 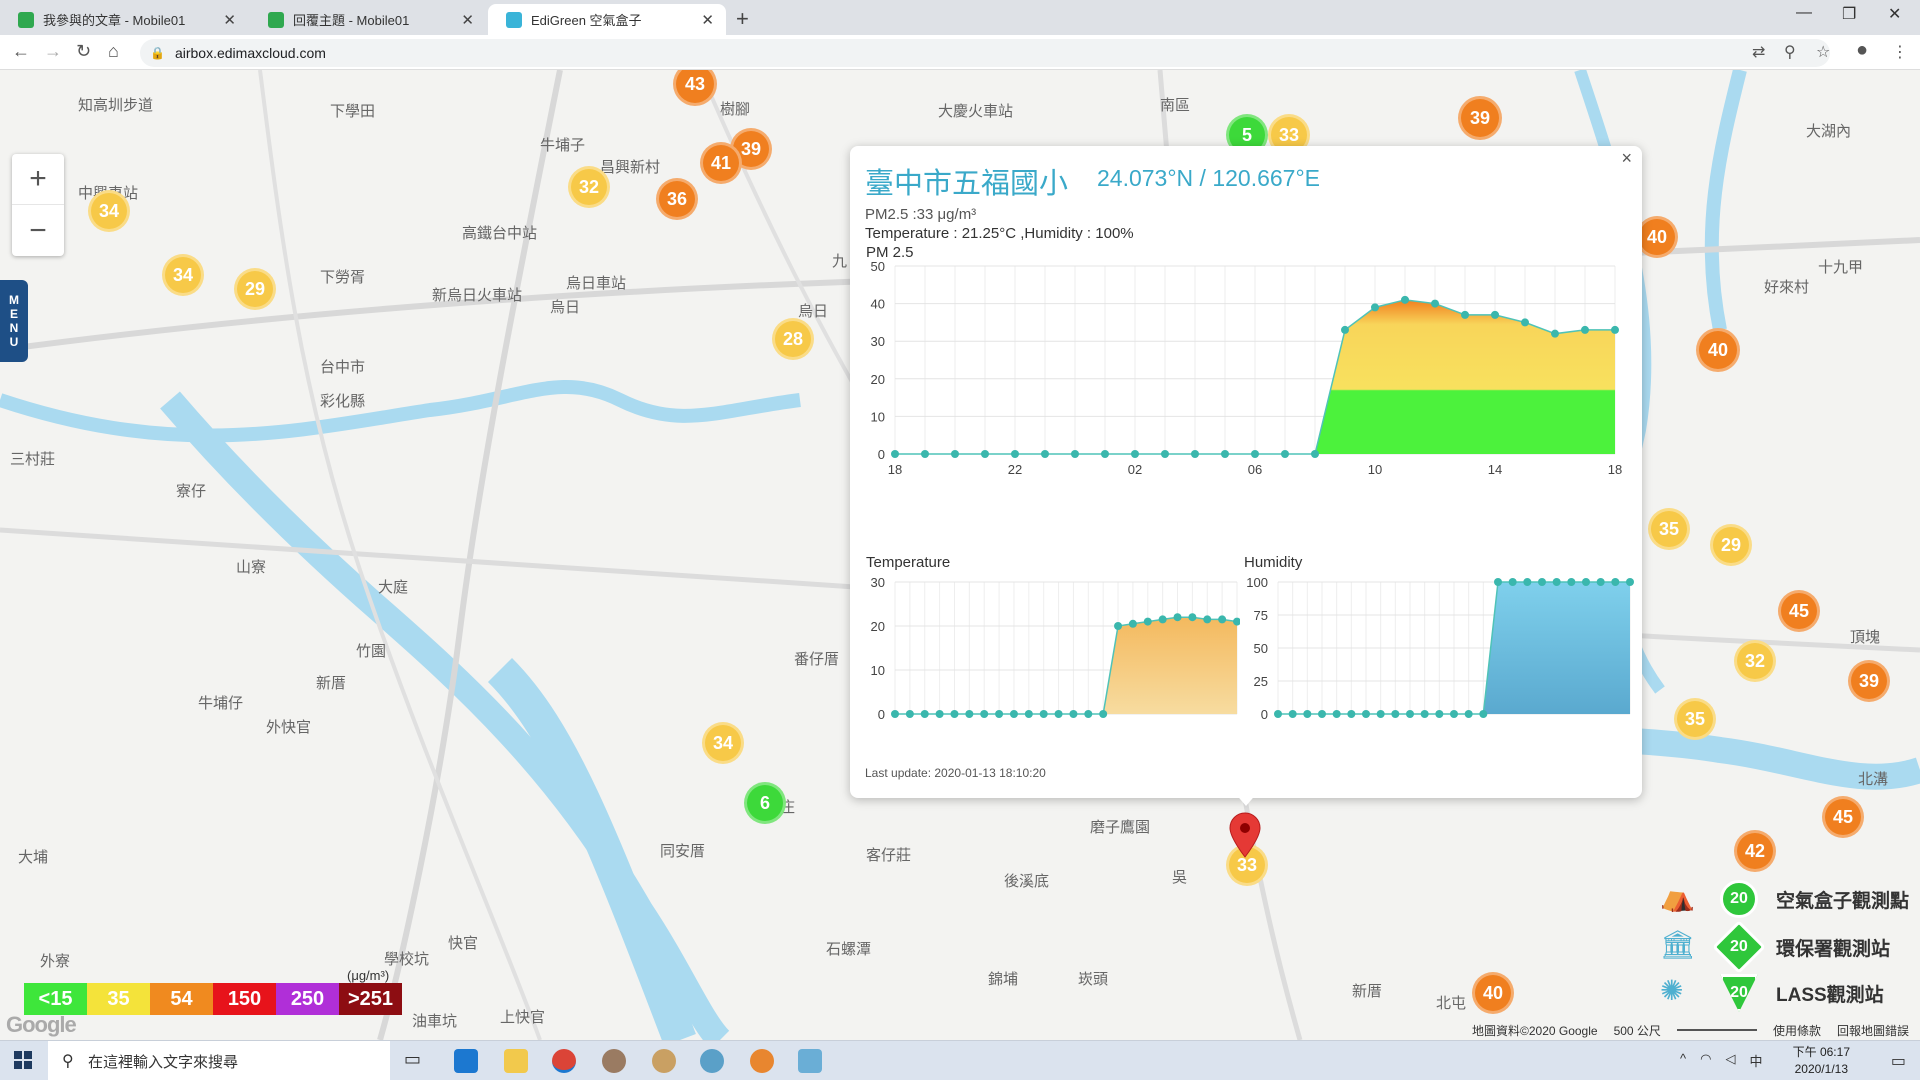 What do you see at coordinates (113, 51) in the screenshot?
I see `home-icon: ⌂` at bounding box center [113, 51].